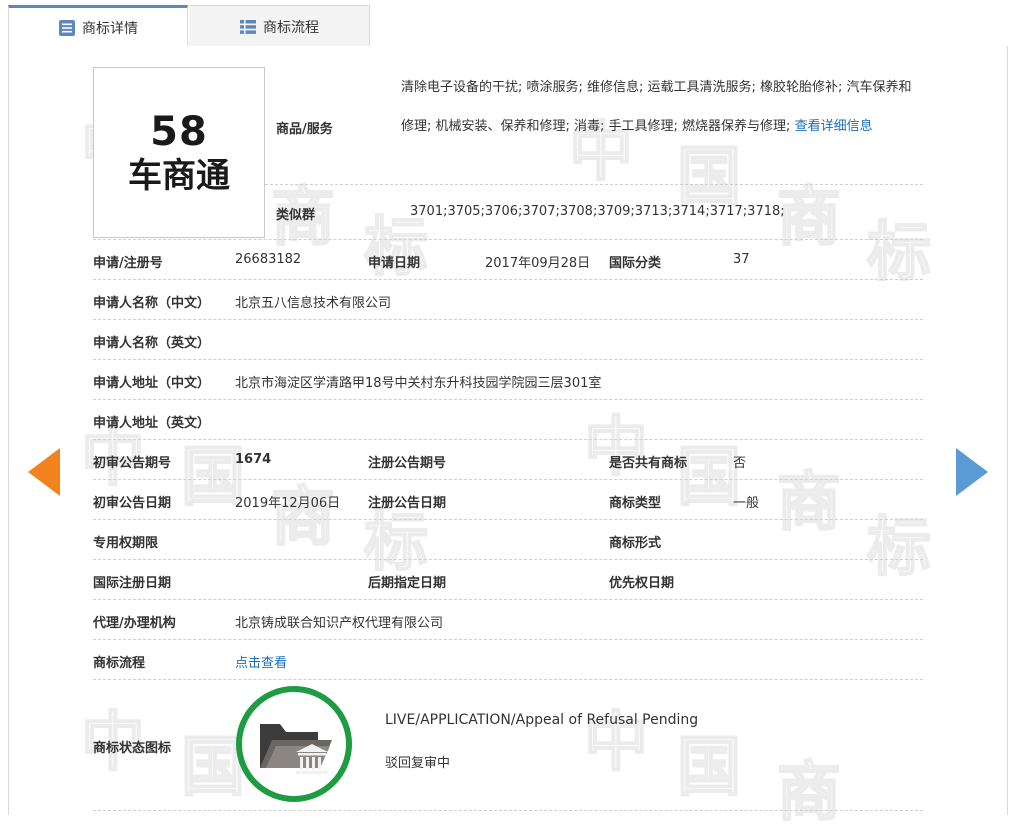  I want to click on reg-no-label: 申请/注册号, so click(128, 263).